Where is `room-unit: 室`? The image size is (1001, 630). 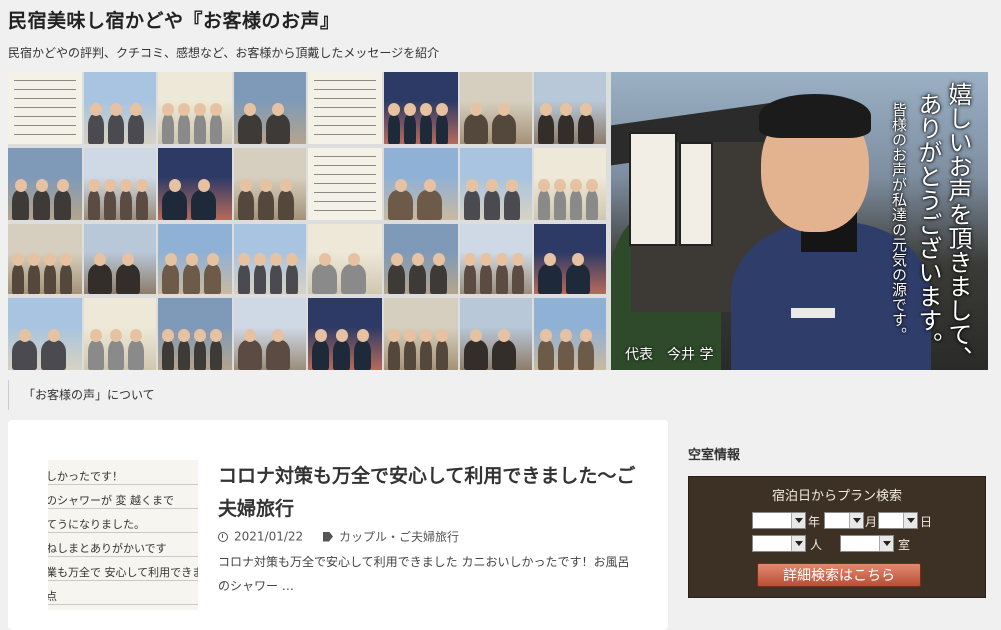
room-unit: 室 is located at coordinates (904, 545).